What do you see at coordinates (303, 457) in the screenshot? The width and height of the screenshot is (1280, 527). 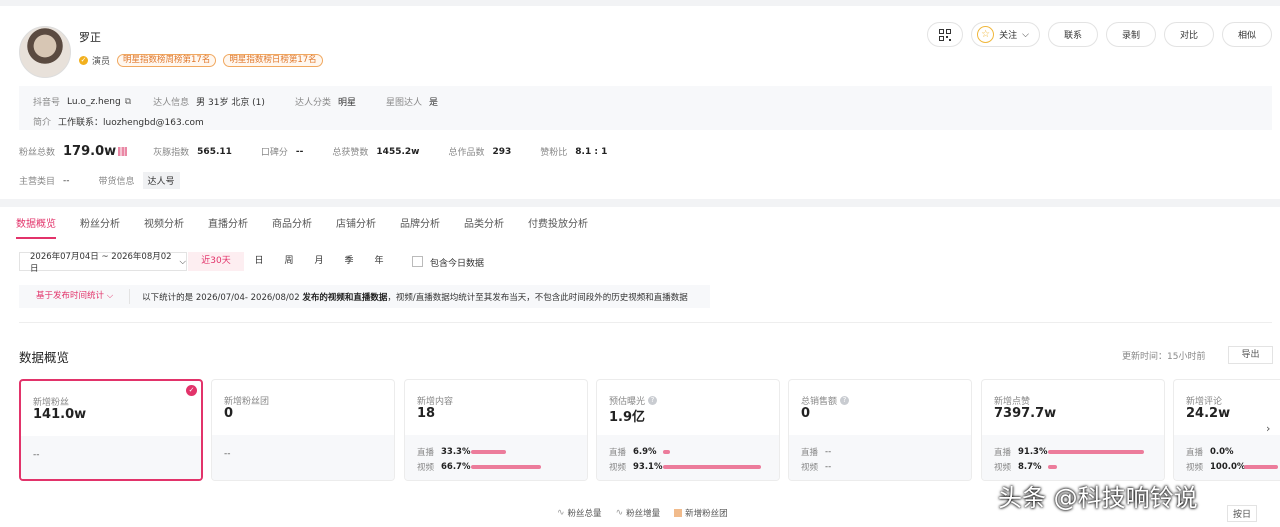 I see `metric-detail: --` at bounding box center [303, 457].